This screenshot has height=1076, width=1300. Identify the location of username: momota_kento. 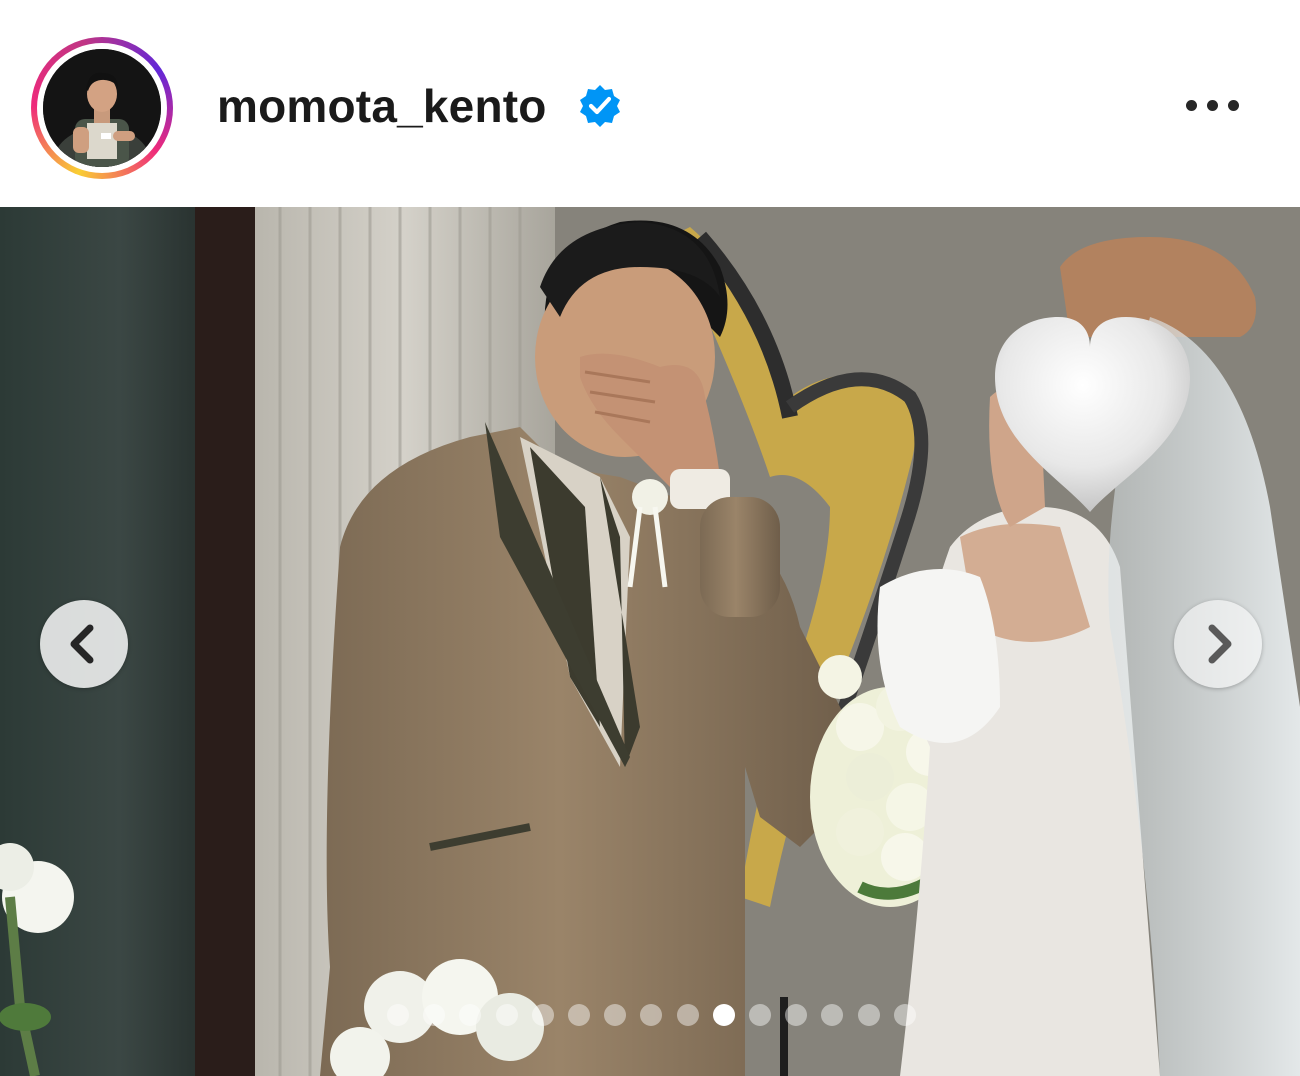
(382, 106).